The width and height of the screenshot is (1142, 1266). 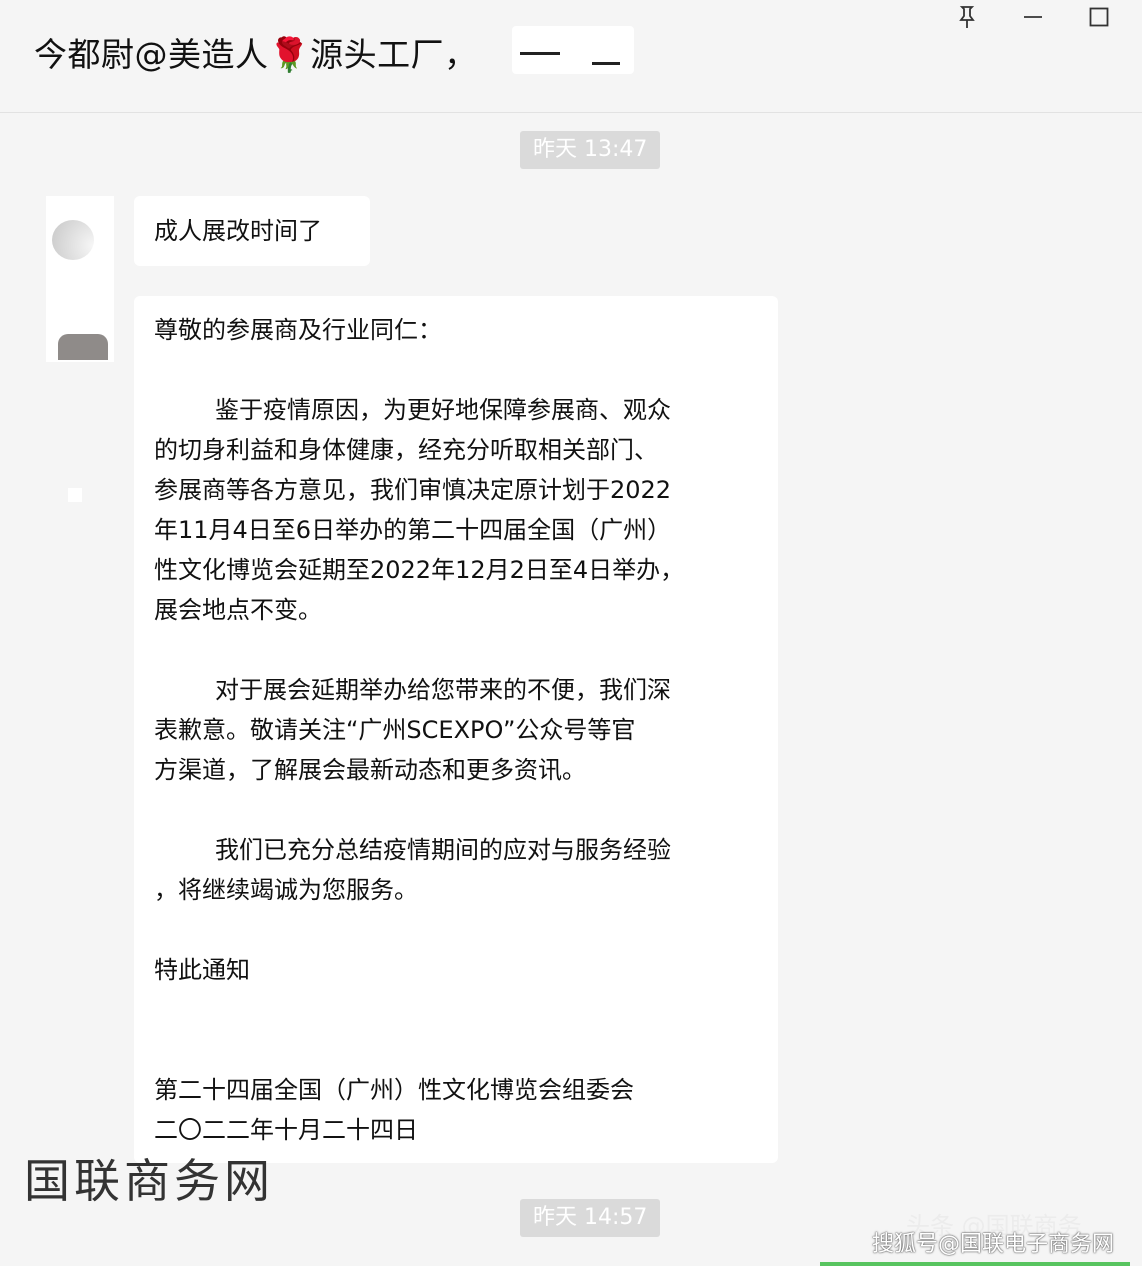 I want to click on message-timestamp: 昨天 13:47, so click(x=590, y=150).